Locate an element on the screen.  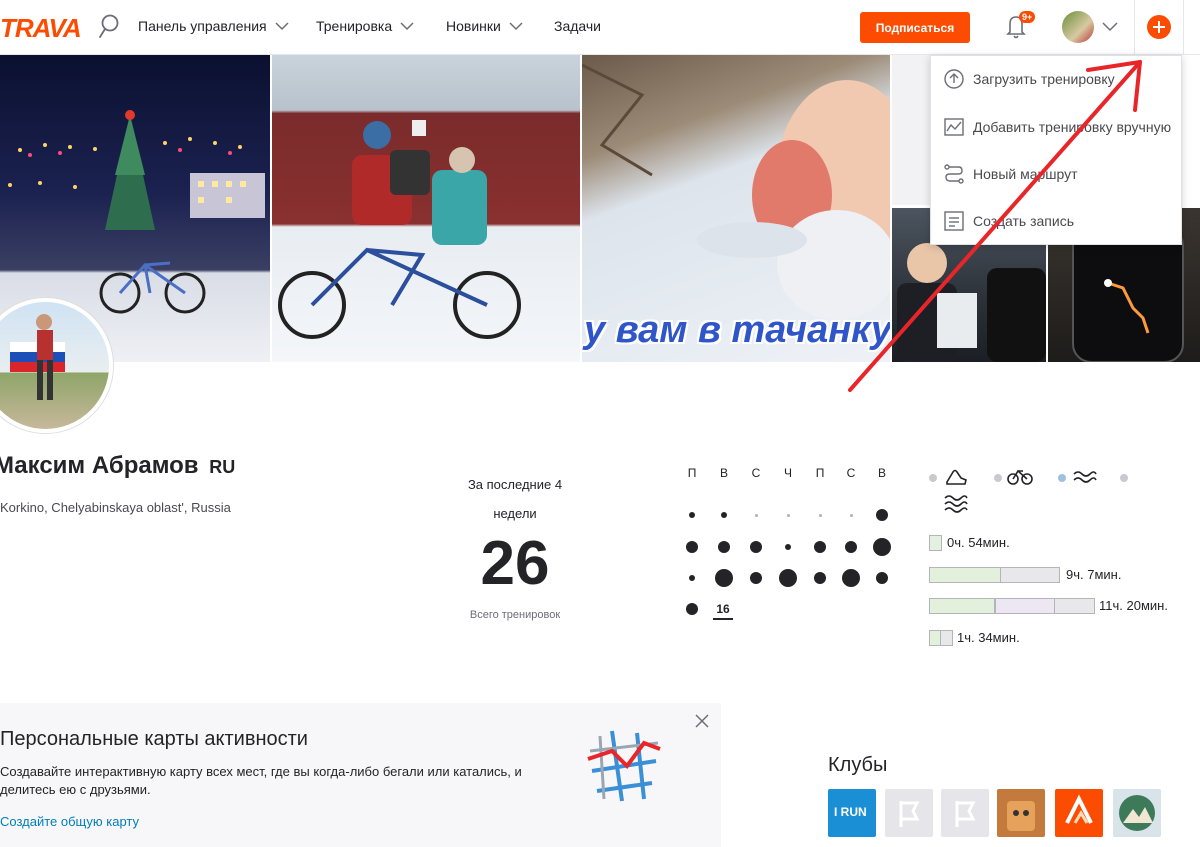
map-icon is located at coordinates (624, 766).